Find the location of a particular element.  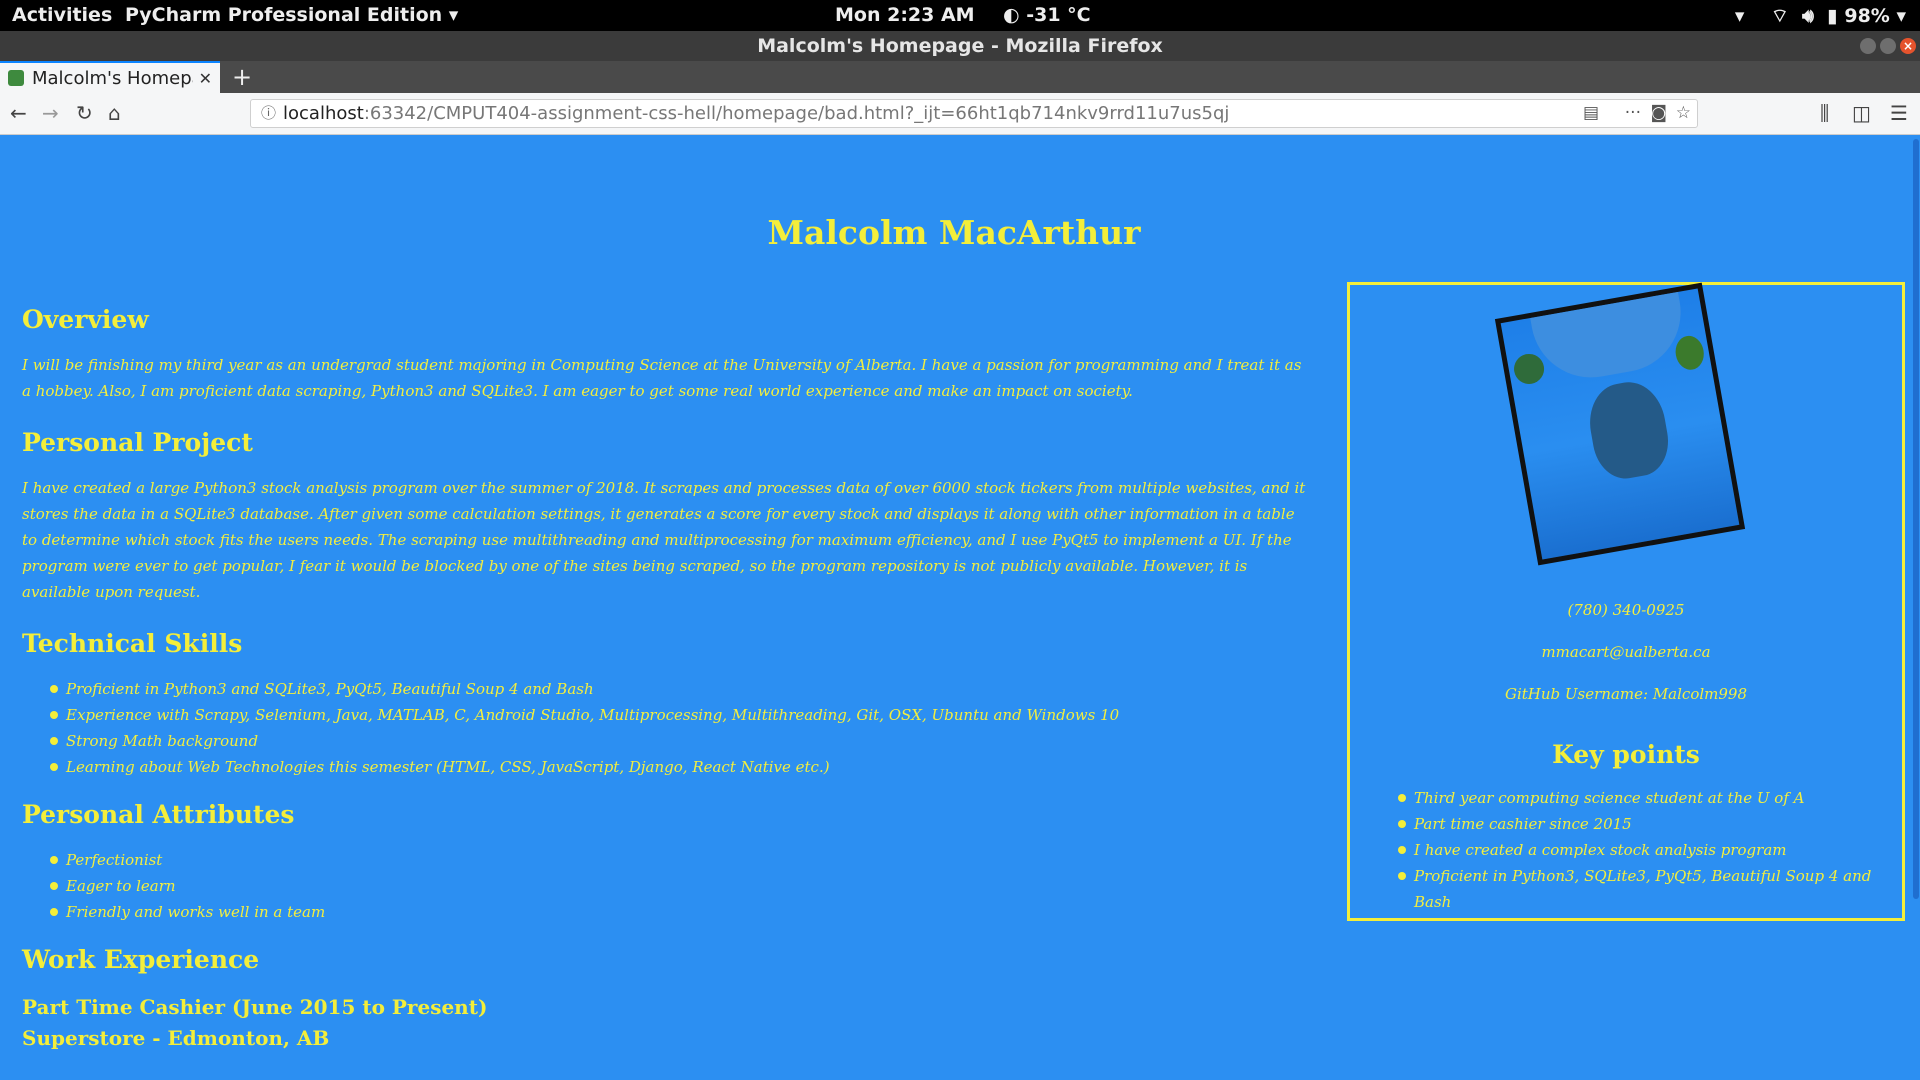

page-title: Malcolm MacArthur is located at coordinates (954, 232).